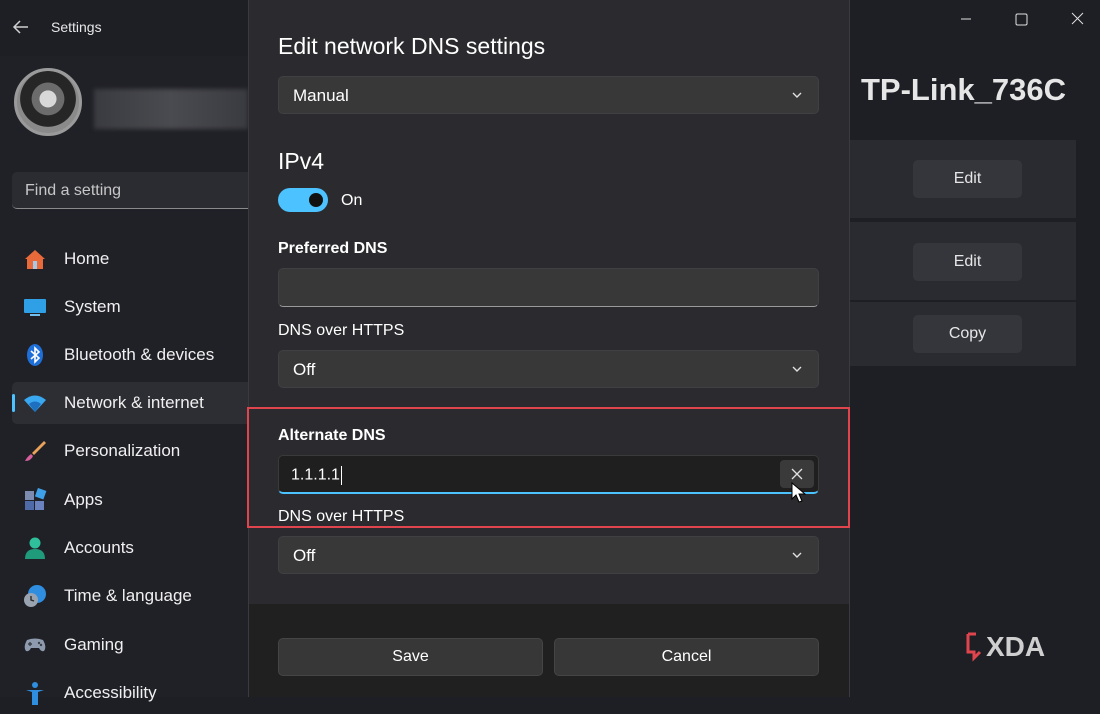  Describe the element at coordinates (1021, 19) in the screenshot. I see `maximize-icon` at that location.